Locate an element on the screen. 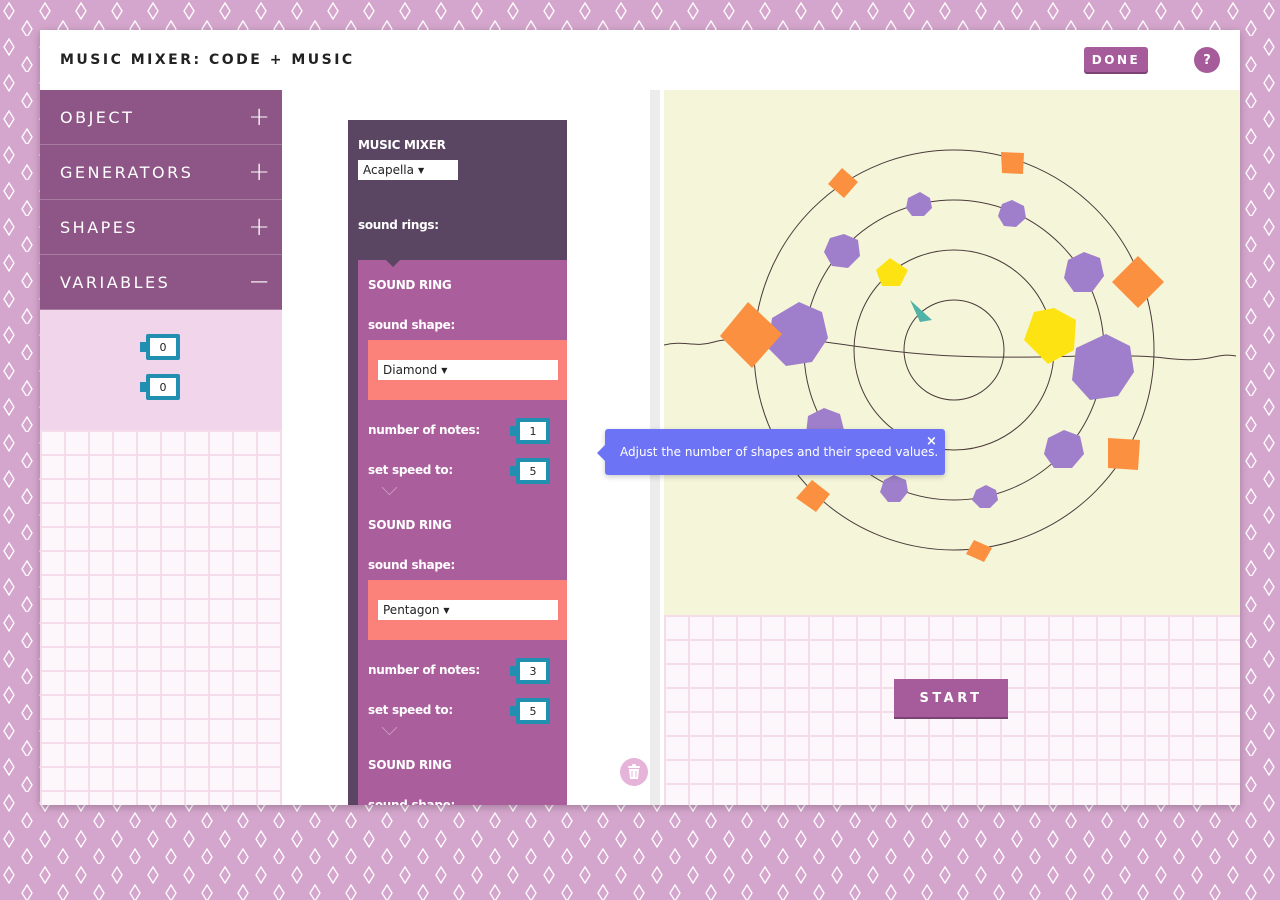 Image resolution: width=1280 pixels, height=900 pixels. trash-icon is located at coordinates (634, 772).